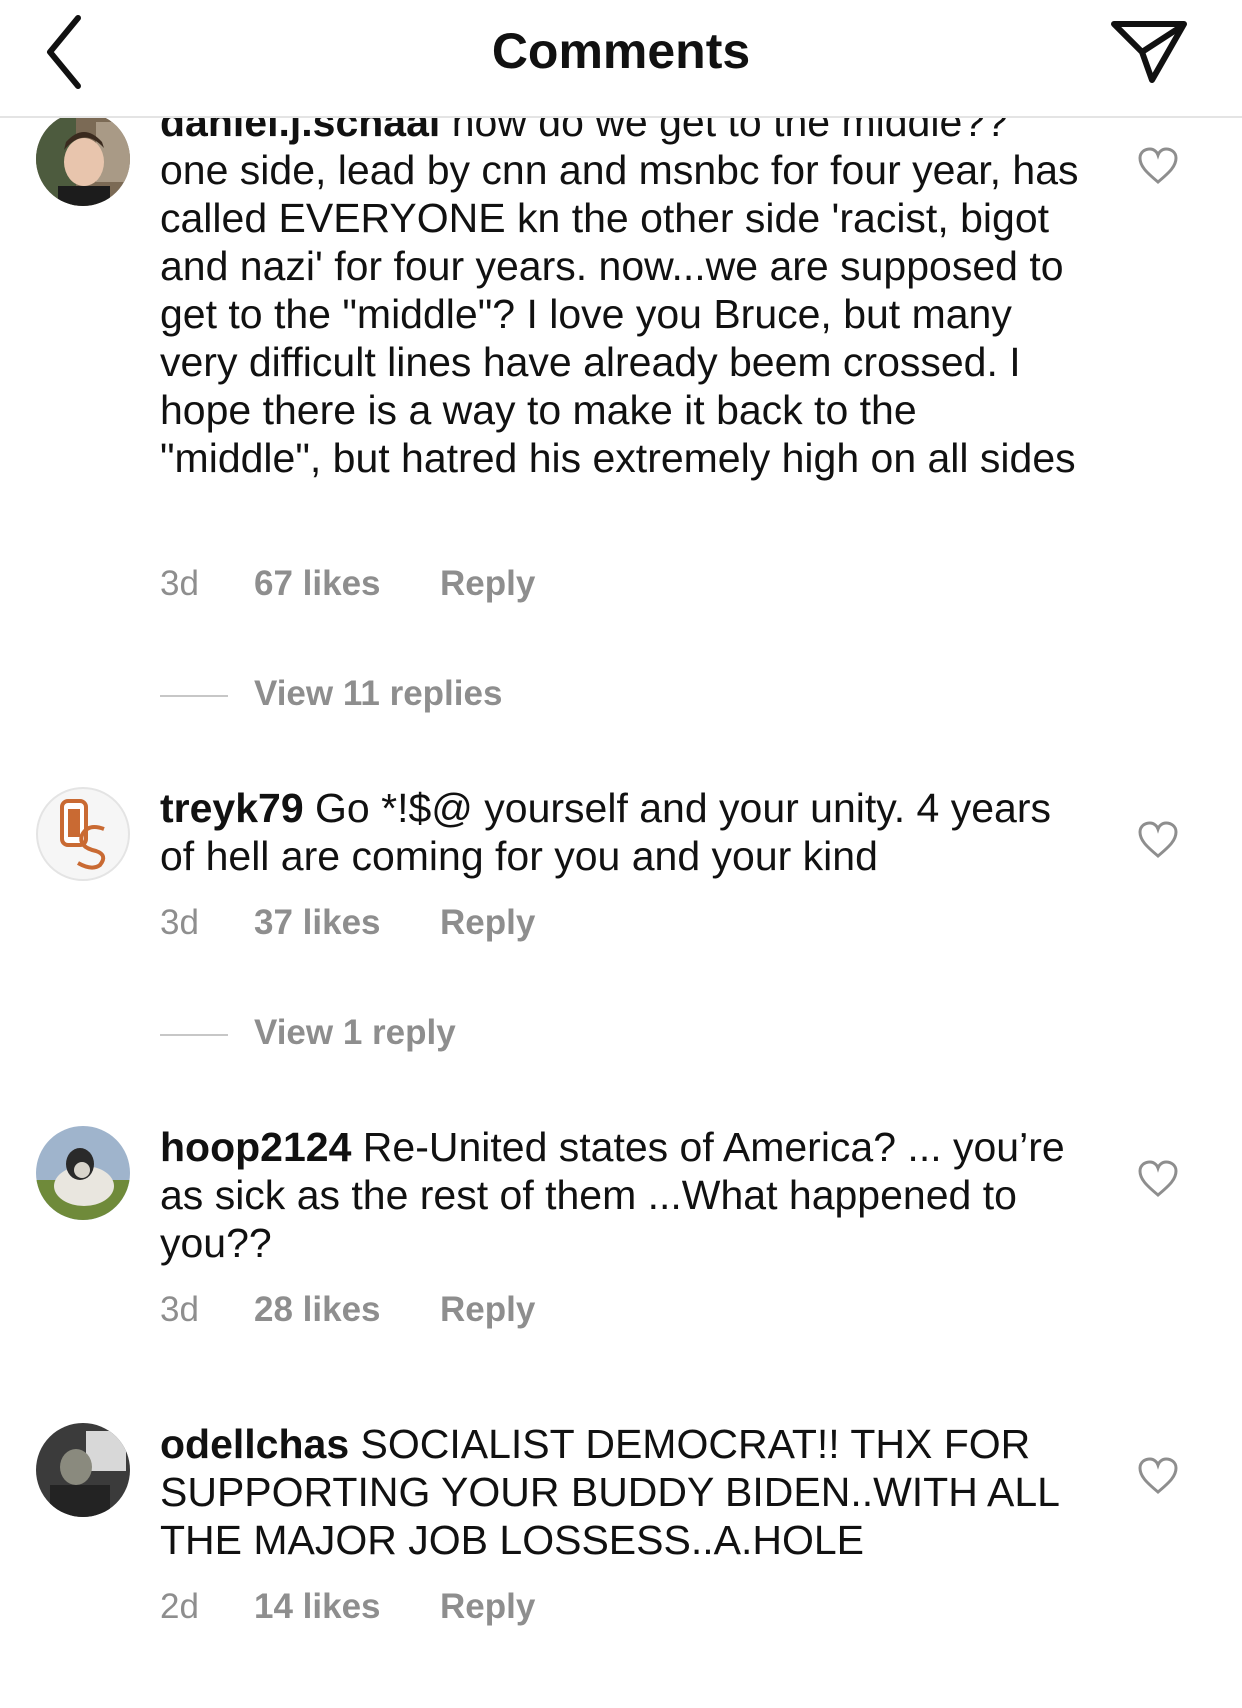 The image size is (1242, 1708). What do you see at coordinates (621, 51) in the screenshot?
I see `page-title: Comments` at bounding box center [621, 51].